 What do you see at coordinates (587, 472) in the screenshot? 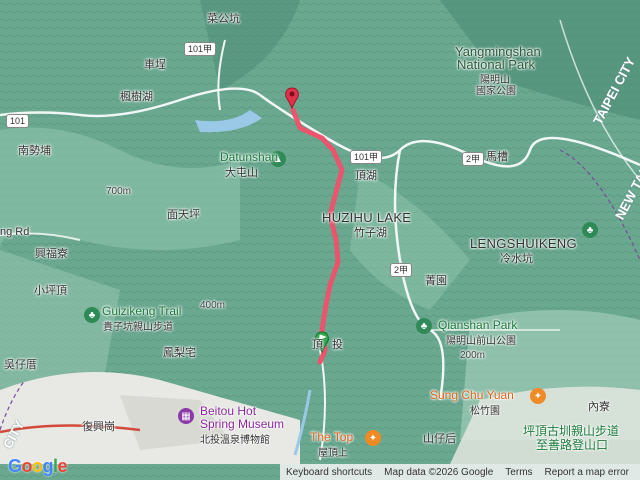
I see `report-error-link: Report a map error` at bounding box center [587, 472].